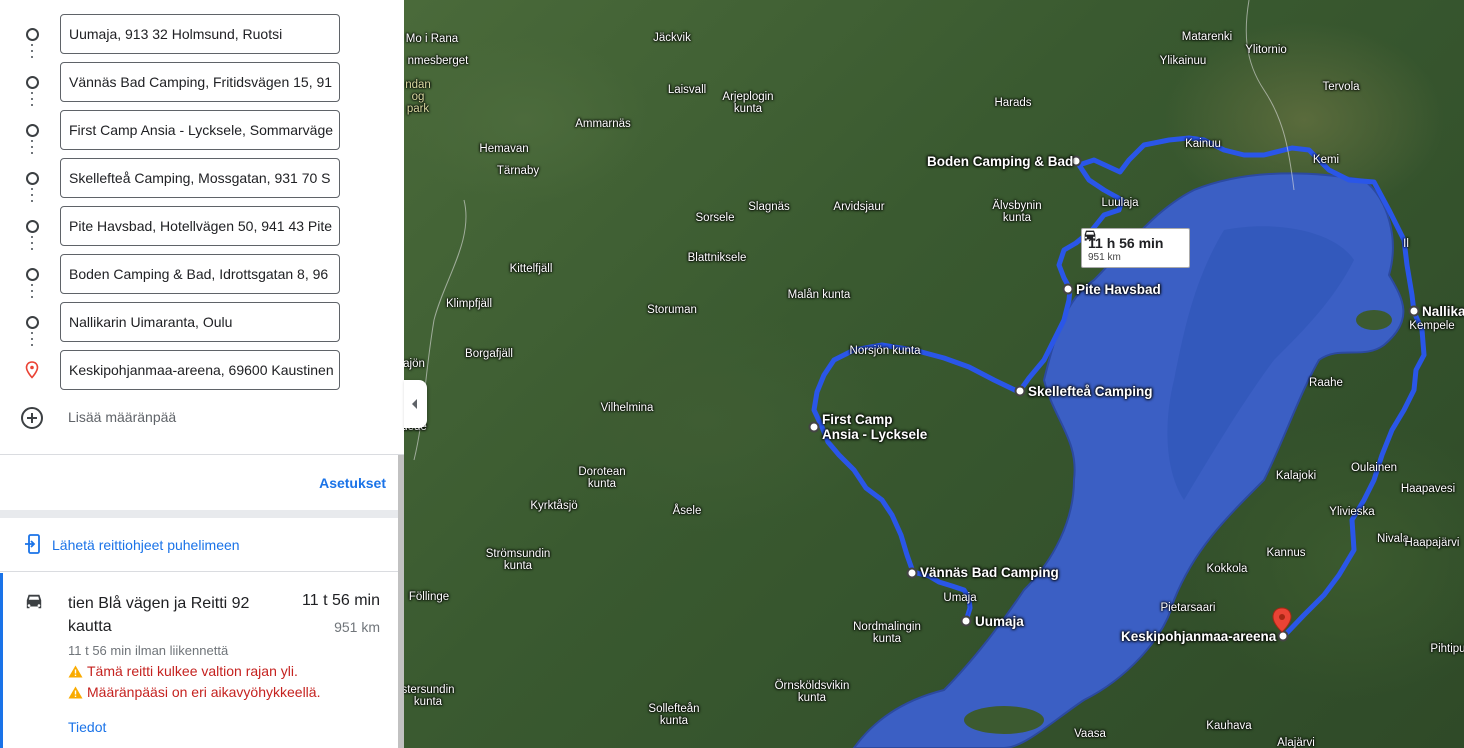 The image size is (1464, 748). I want to click on warning-row: Määränpääsi on eri aikavyöhykkeellä., so click(194, 692).